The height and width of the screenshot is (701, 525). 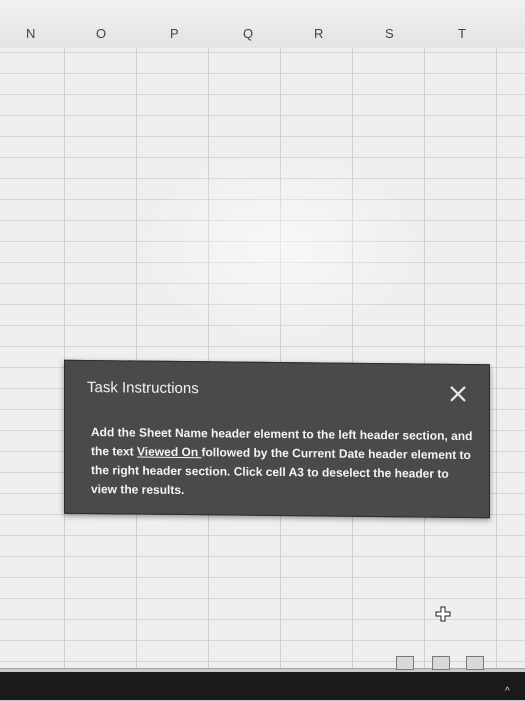 I want to click on normal-view-icon, so click(x=405, y=663).